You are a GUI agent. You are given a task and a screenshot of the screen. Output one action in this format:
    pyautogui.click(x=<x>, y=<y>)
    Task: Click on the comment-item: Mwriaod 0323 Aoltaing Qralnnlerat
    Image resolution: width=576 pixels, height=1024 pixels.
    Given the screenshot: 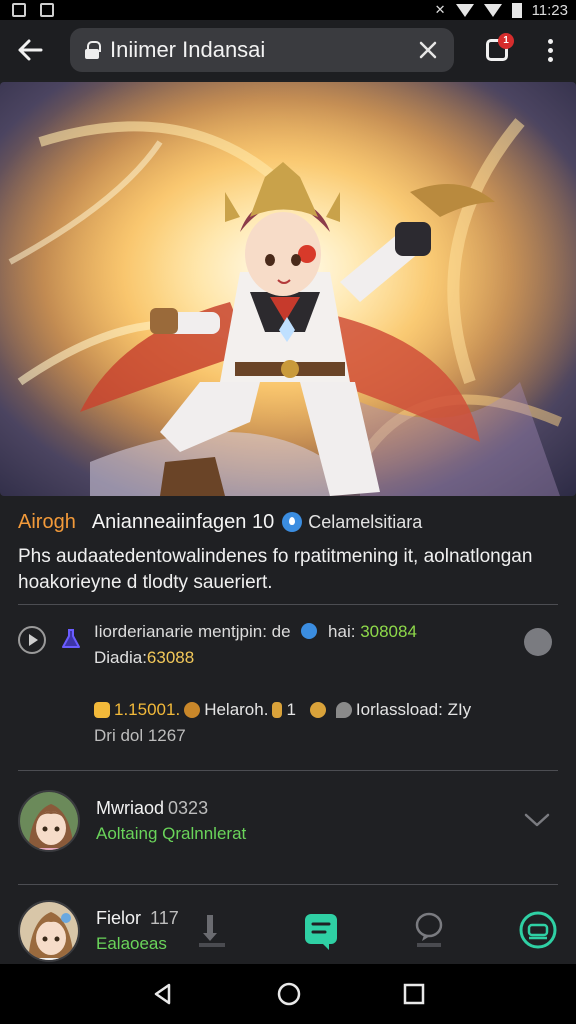 What is the action you would take?
    pyautogui.click(x=288, y=825)
    